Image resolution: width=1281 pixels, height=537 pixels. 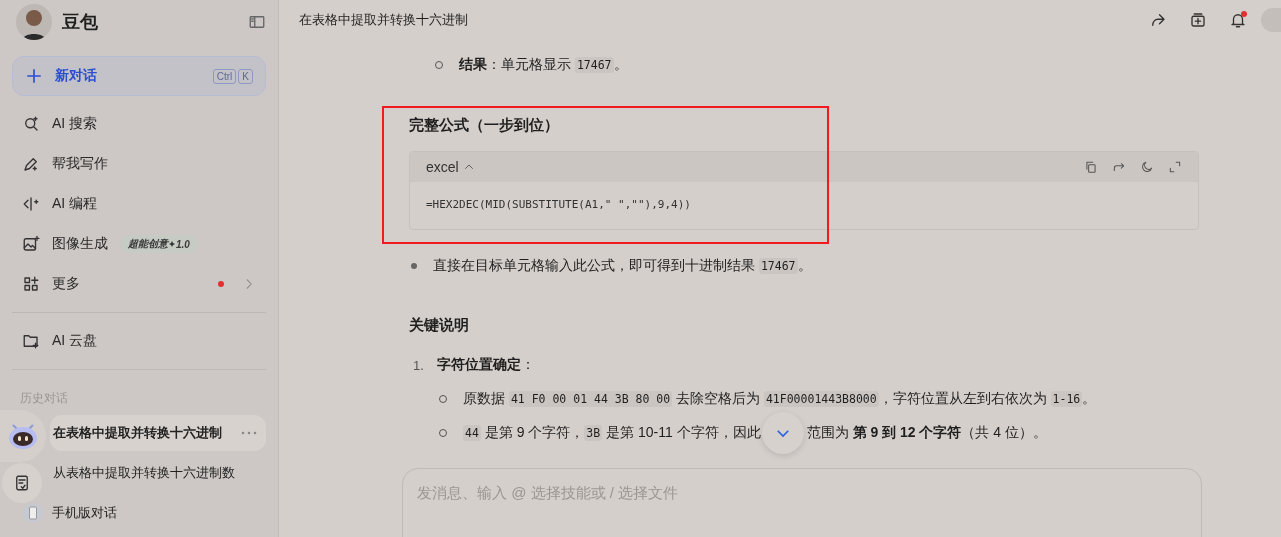 I want to click on bullet-icon, so click(x=414, y=266).